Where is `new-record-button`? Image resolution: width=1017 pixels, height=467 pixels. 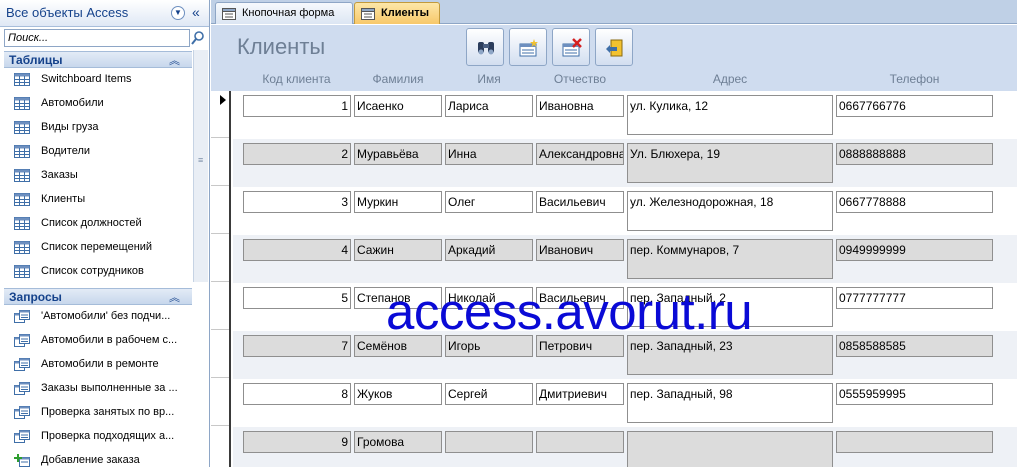 new-record-button is located at coordinates (528, 47).